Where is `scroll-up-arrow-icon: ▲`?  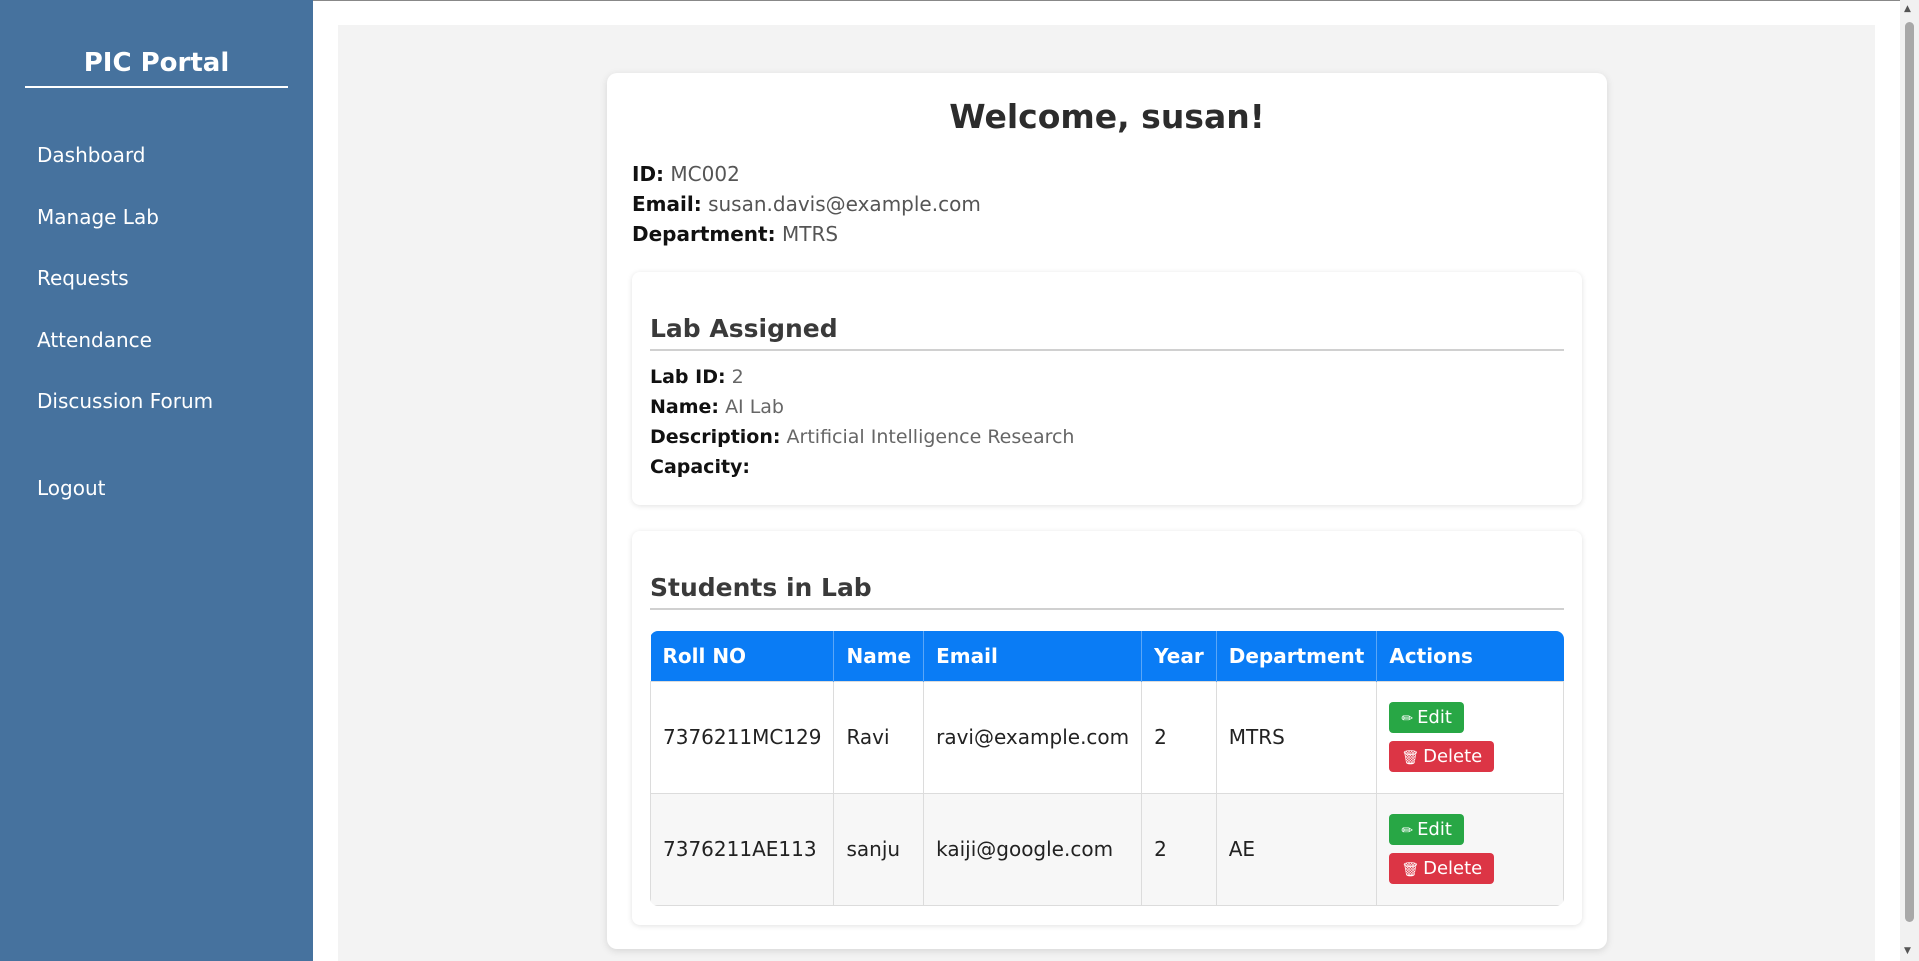
scroll-up-arrow-icon: ▲ is located at coordinates (1907, 9).